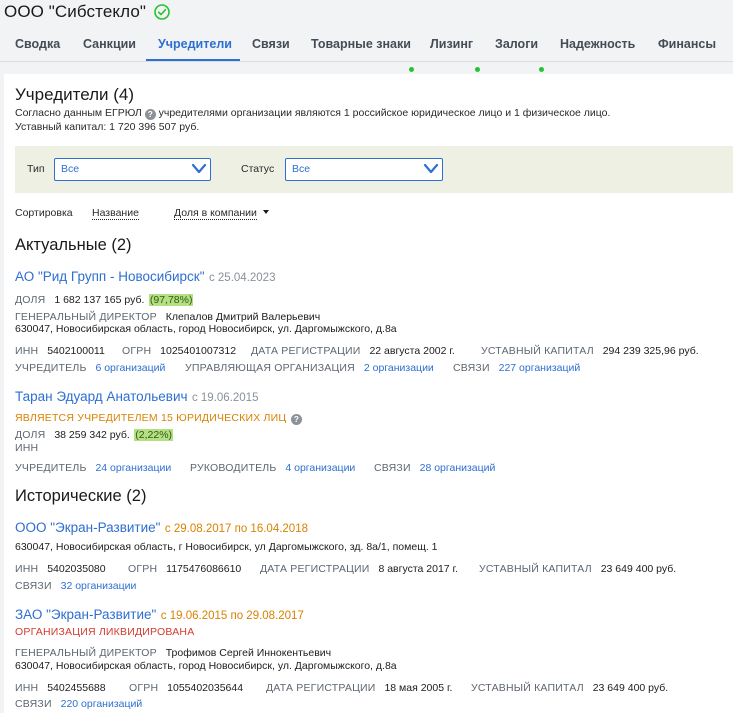 The width and height of the screenshot is (733, 713). I want to click on tab-links: Связи, so click(271, 45).